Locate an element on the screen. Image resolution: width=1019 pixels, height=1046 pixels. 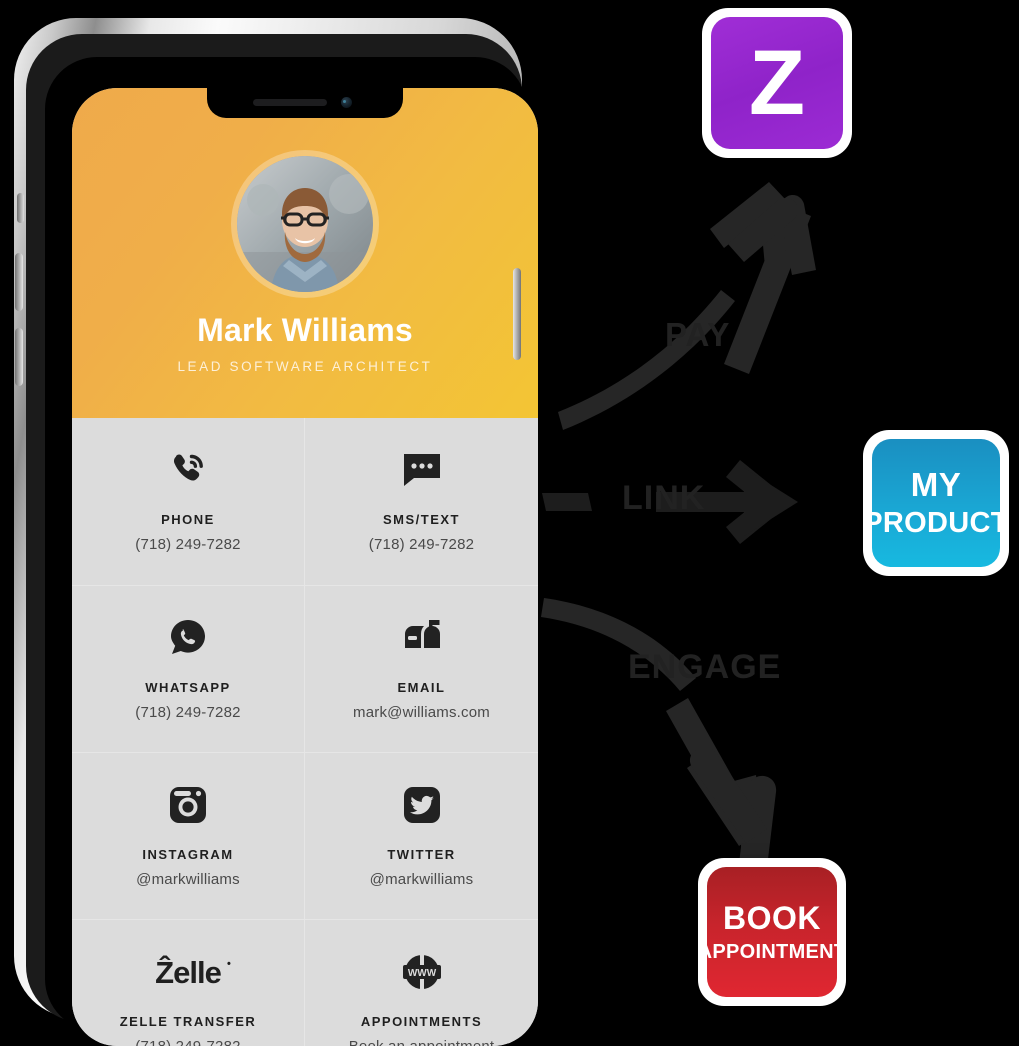
curved-arrow-up-right-icon is located at coordinates (687, 306).